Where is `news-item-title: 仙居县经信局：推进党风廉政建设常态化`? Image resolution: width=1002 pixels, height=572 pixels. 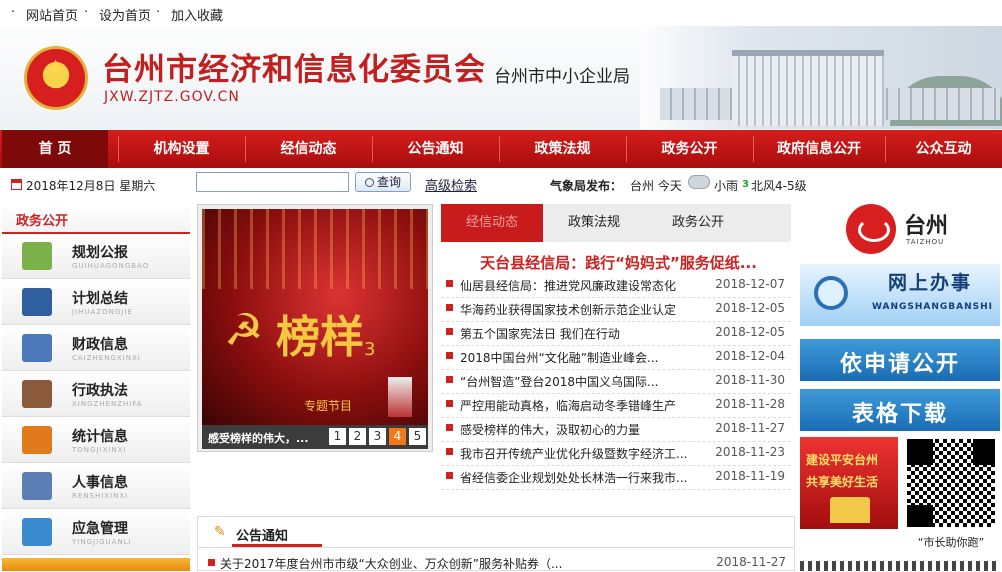 news-item-title: 仙居县经信局：推进党风廉政建设常态化 is located at coordinates (568, 285).